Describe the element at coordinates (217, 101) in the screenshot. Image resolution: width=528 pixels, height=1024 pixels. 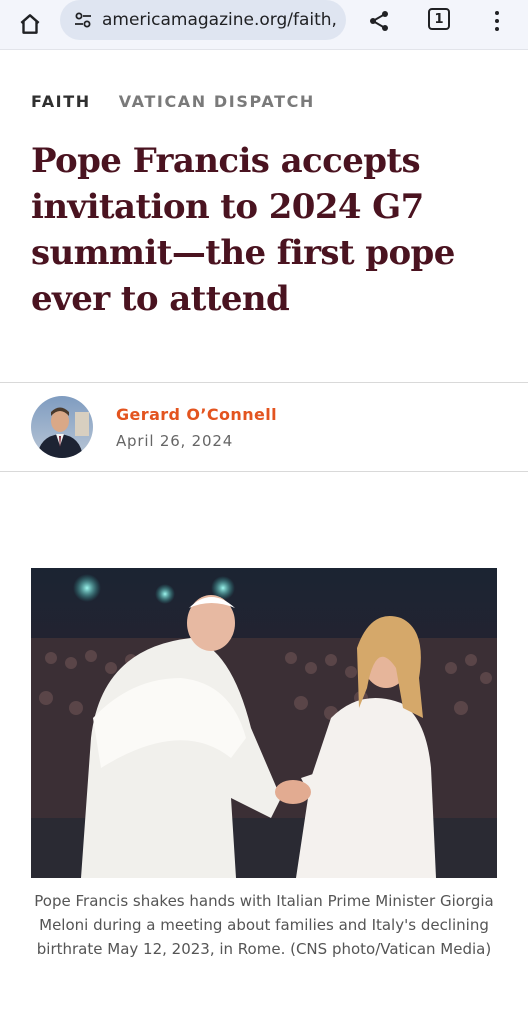
I see `subsection-link: VATICAN DISPATCH` at that location.